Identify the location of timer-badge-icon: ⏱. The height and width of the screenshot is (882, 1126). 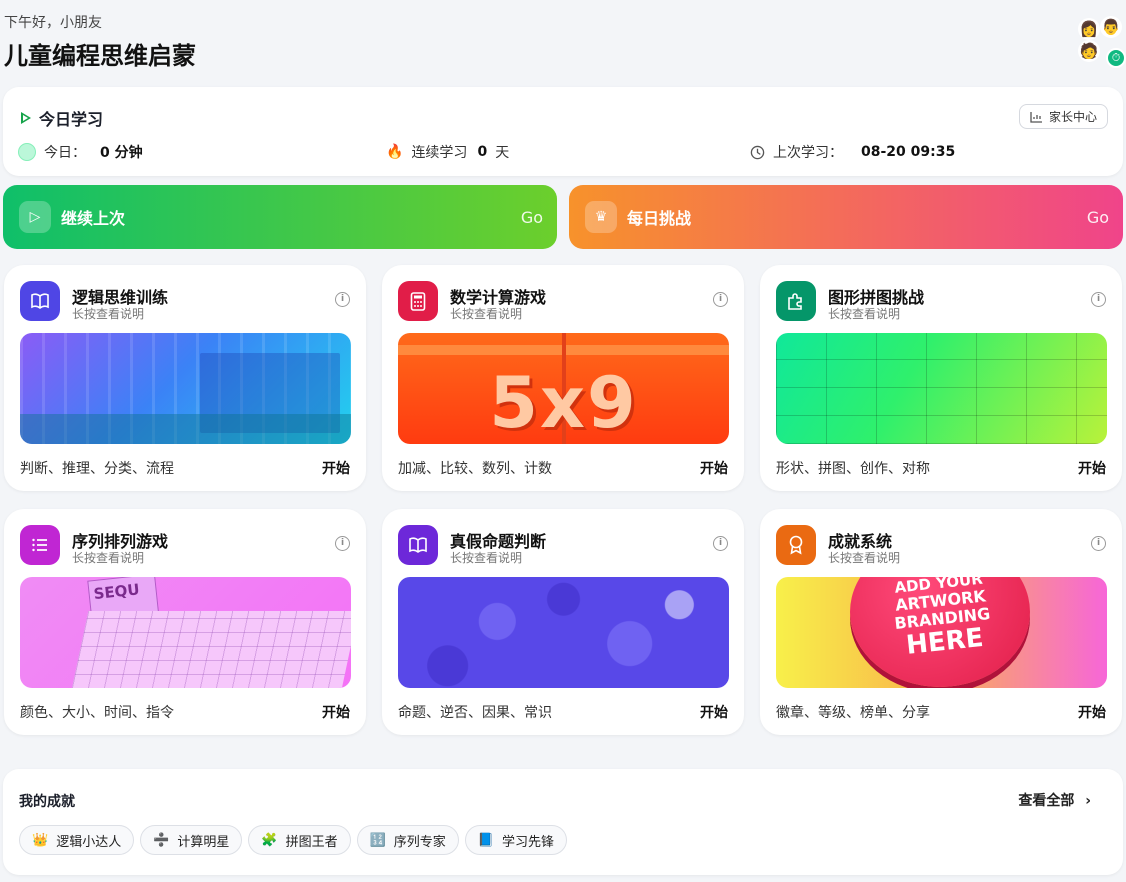
(1116, 58).